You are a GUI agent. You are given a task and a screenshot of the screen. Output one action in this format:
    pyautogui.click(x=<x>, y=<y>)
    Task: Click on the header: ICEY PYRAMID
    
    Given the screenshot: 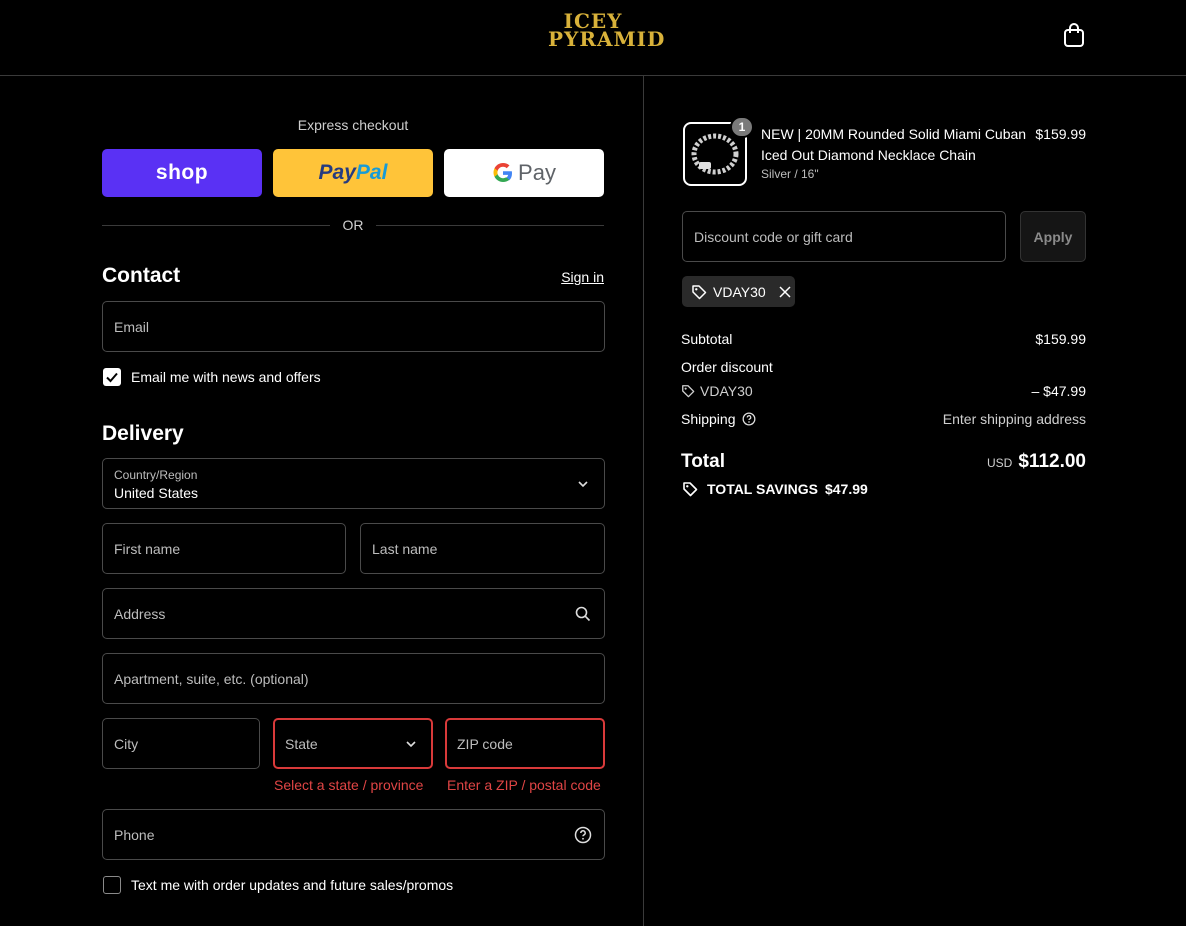 What is the action you would take?
    pyautogui.click(x=593, y=38)
    